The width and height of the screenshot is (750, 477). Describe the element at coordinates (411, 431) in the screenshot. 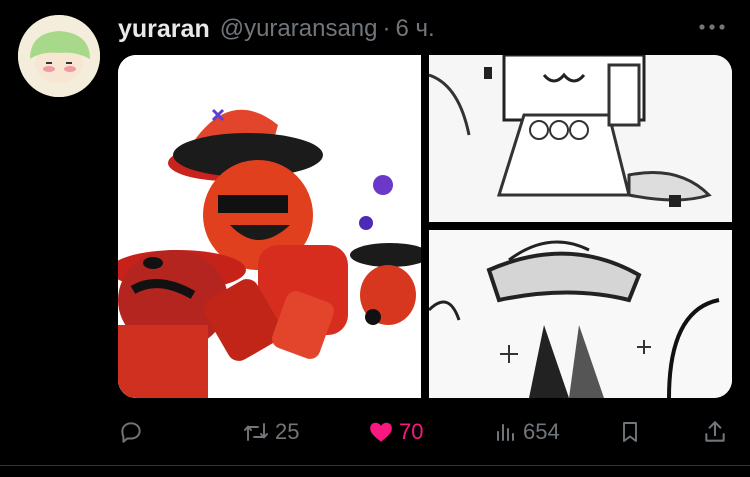

I see `like-count: 70` at that location.